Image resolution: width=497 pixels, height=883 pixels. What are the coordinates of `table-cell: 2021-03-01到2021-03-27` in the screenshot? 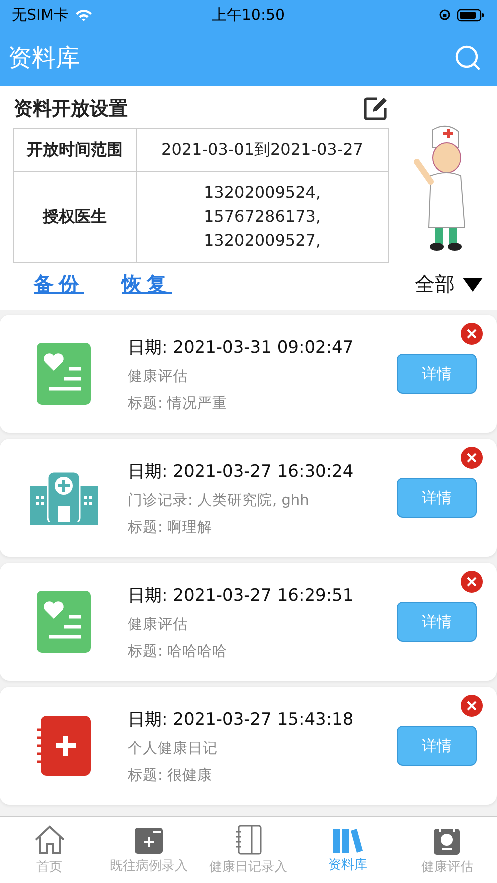 It's located at (262, 150).